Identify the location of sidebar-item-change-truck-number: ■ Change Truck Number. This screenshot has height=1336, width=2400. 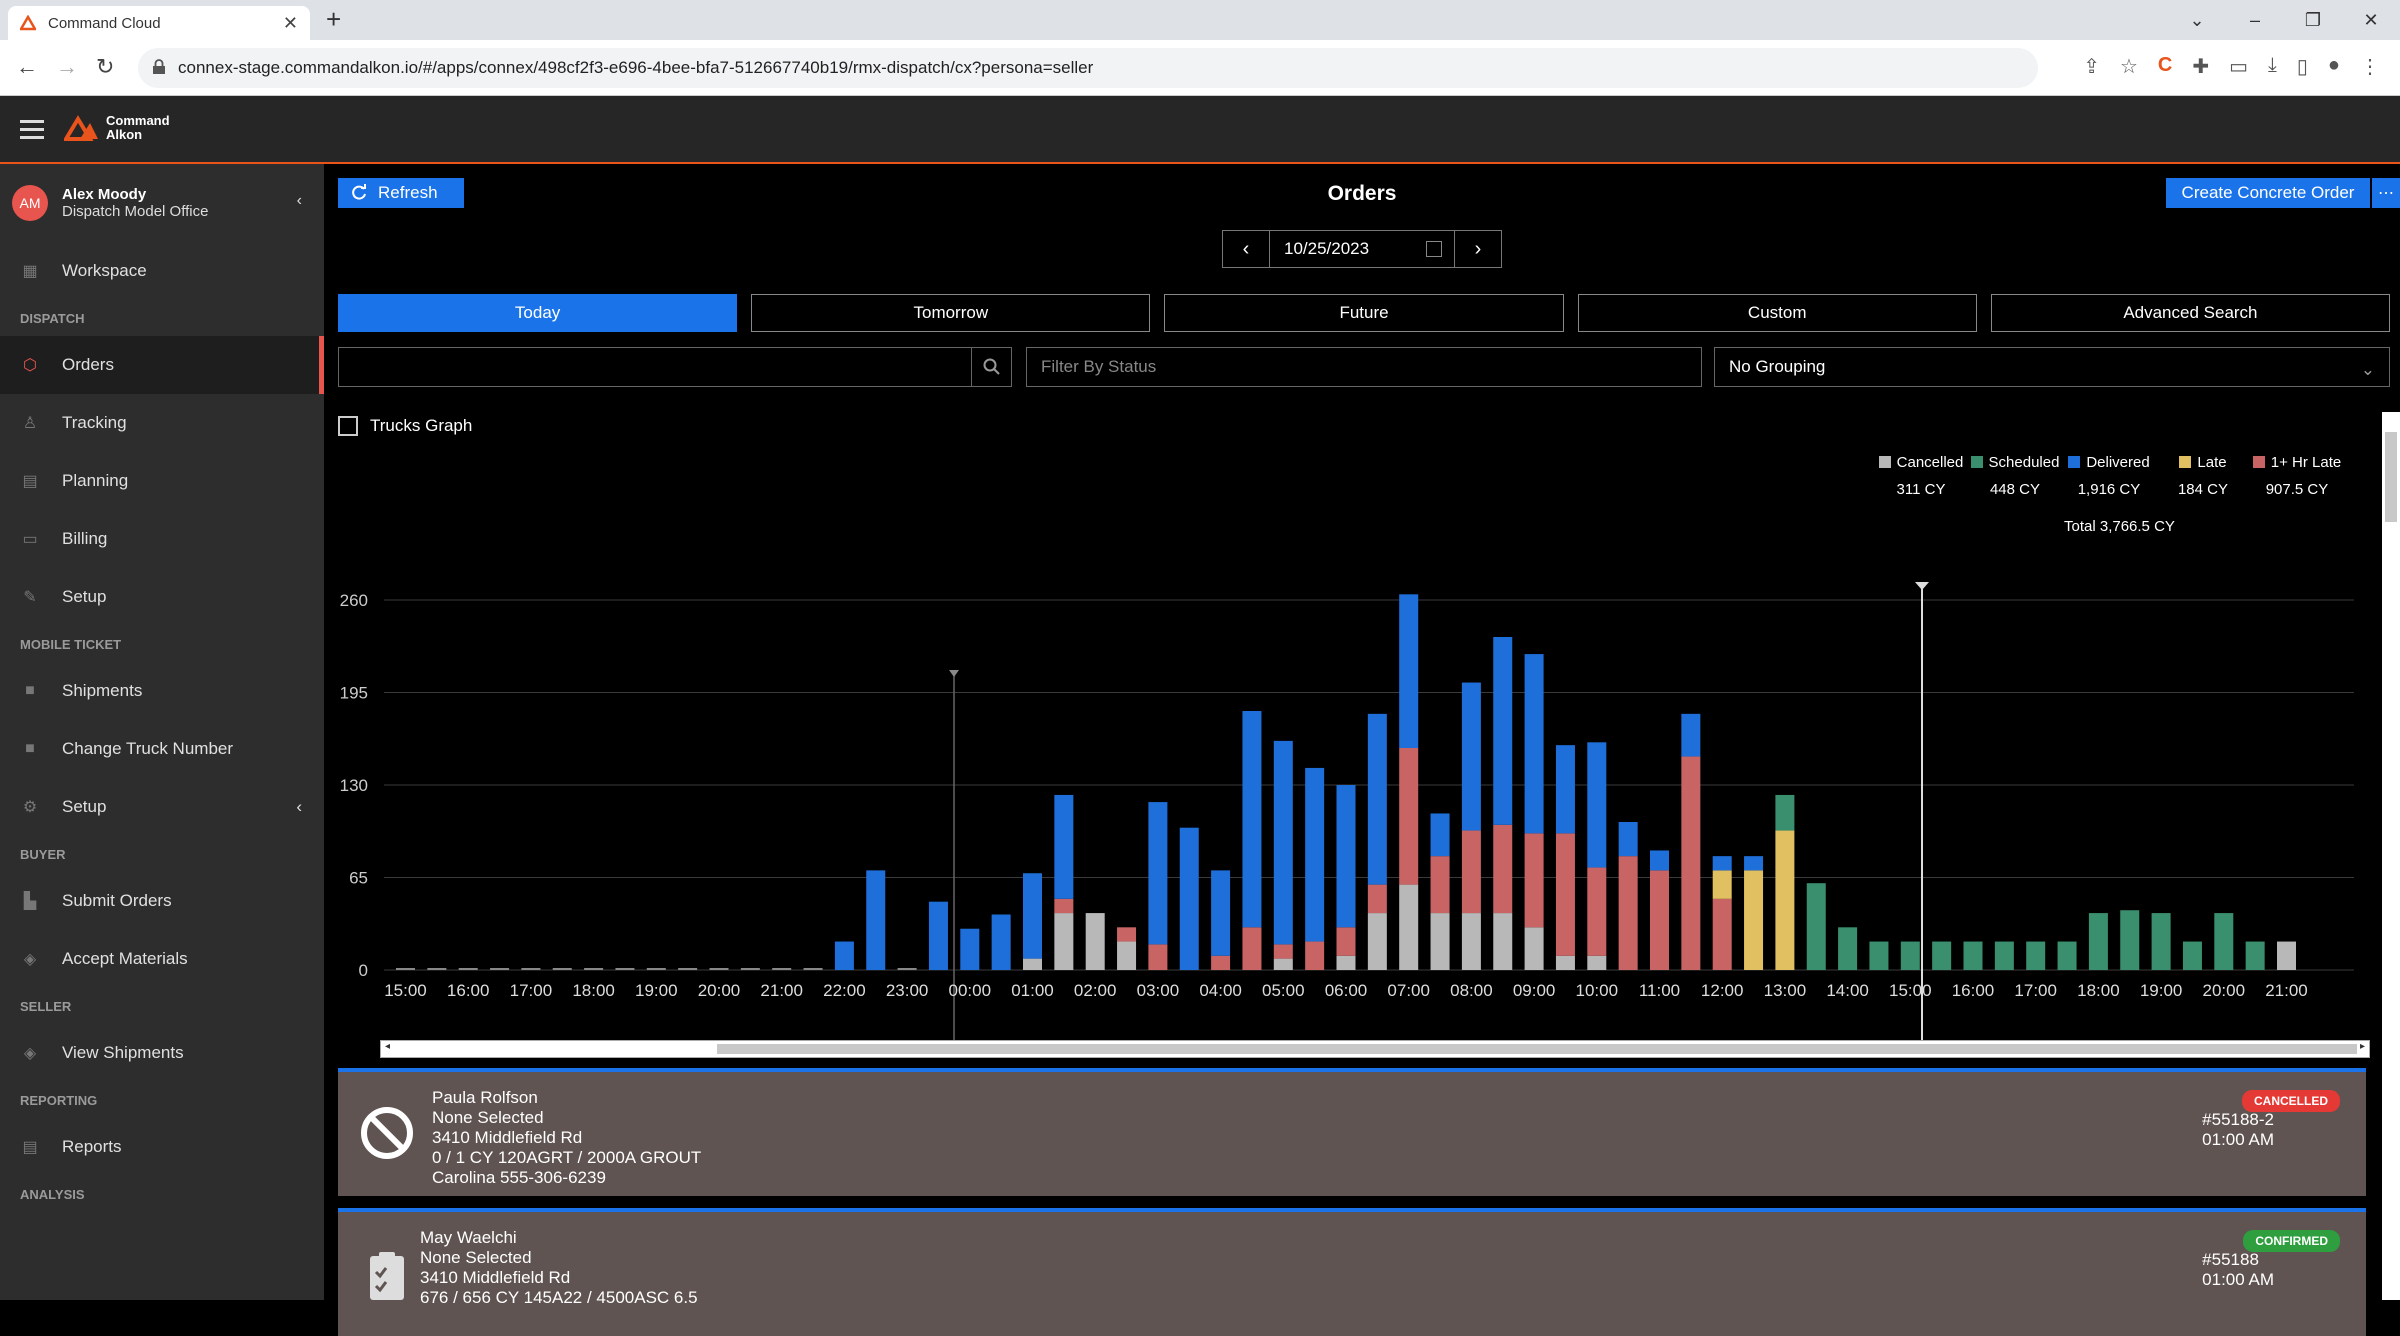
(162, 749).